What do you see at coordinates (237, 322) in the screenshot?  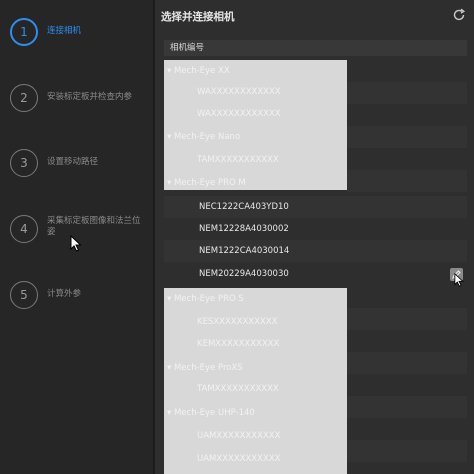 I see `camera-item: KESXXXXXXXXXXX` at bounding box center [237, 322].